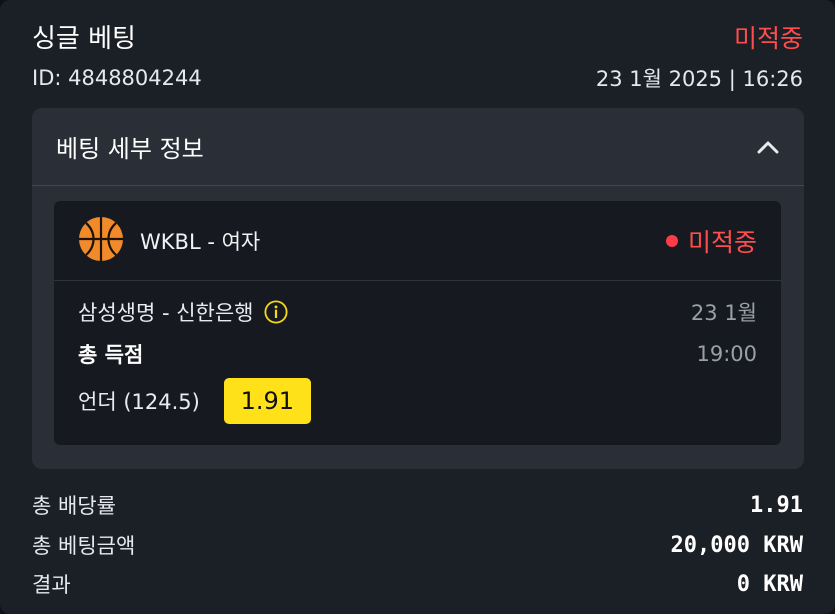 The height and width of the screenshot is (614, 835). Describe the element at coordinates (726, 354) in the screenshot. I see `match-time: 19:00` at that location.